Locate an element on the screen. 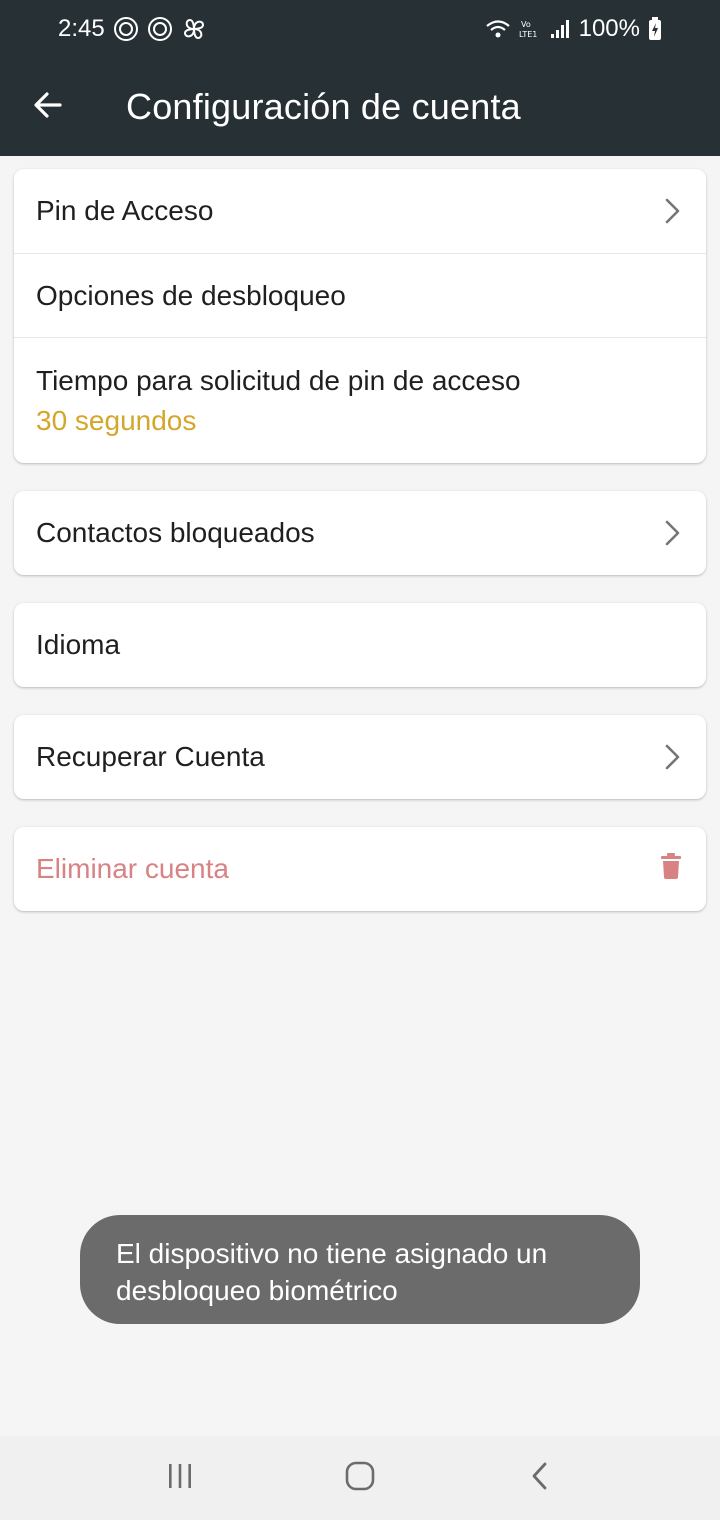 The height and width of the screenshot is (1520, 720). battery-charging-icon is located at coordinates (655, 29).